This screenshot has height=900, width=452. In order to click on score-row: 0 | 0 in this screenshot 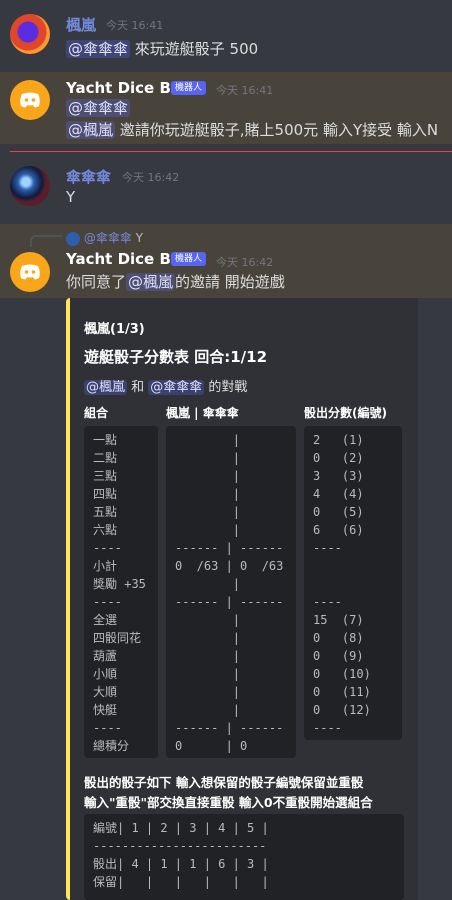, I will do `click(211, 746)`.